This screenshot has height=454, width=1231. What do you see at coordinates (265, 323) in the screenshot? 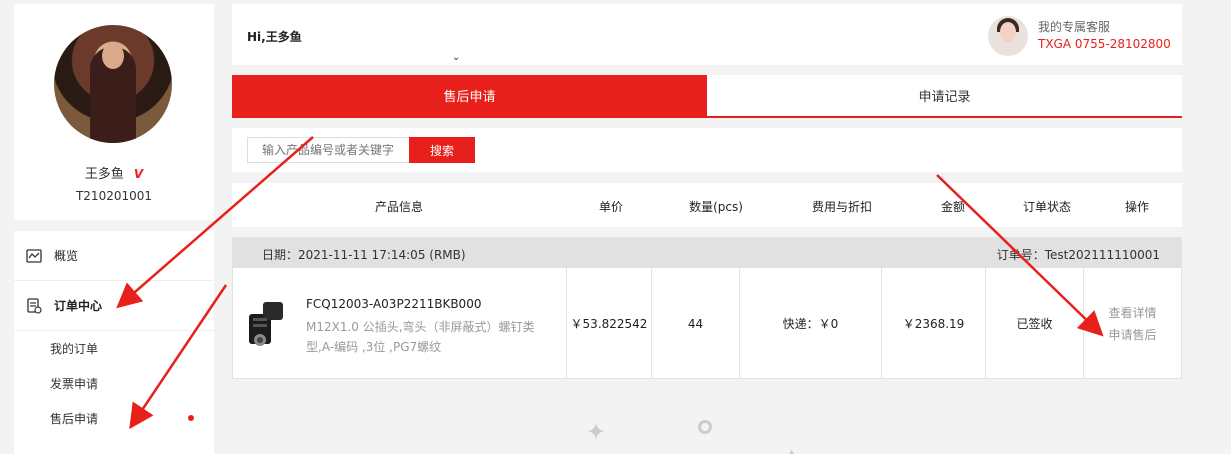
I see `product-image` at bounding box center [265, 323].